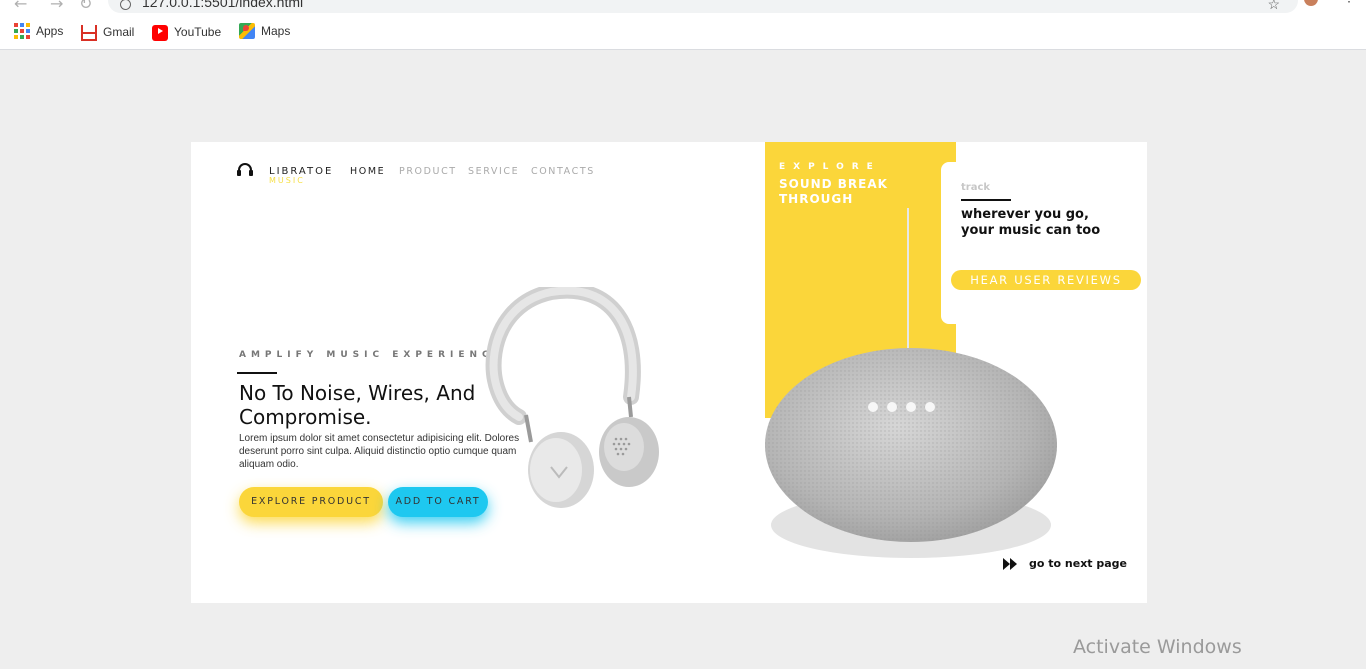  I want to click on profile-avatar, so click(1311, 3).